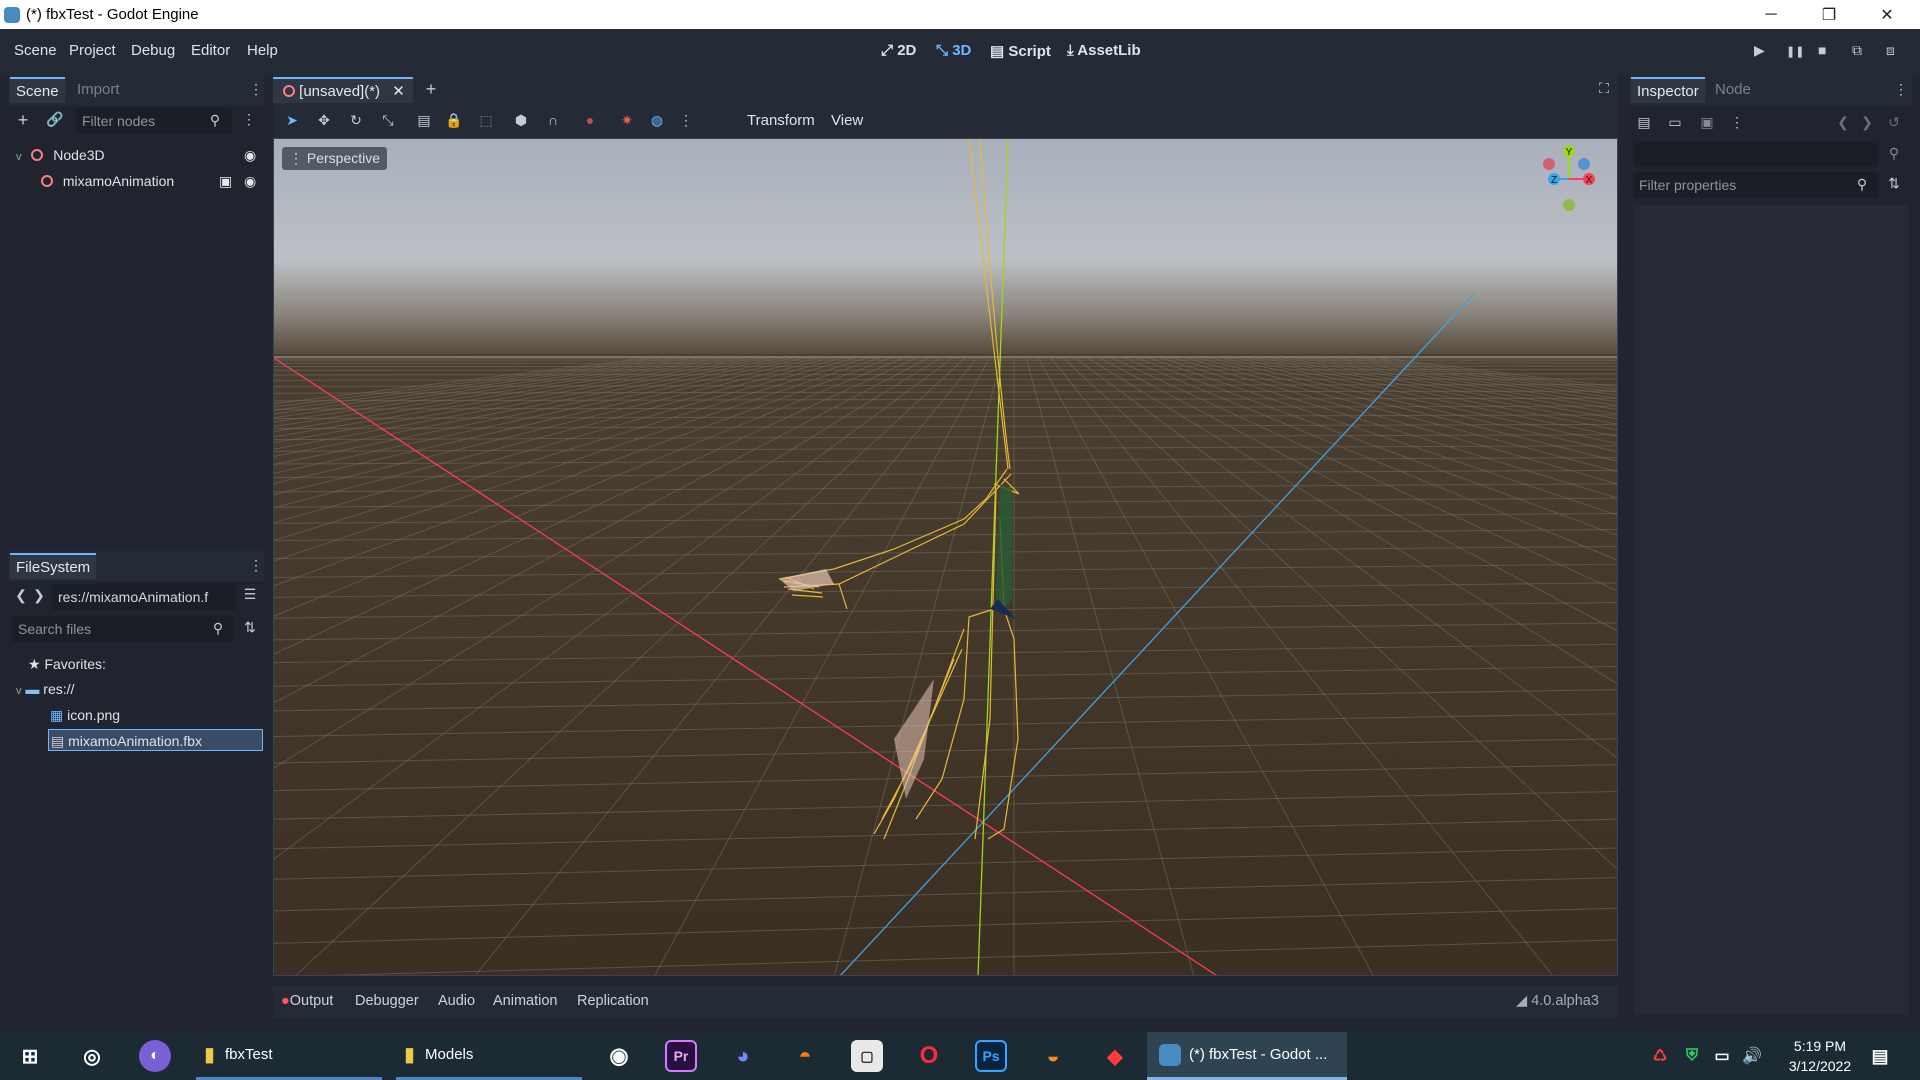 This screenshot has width=1920, height=1080. I want to click on filter-properties-input: Filter properties, so click(1756, 185).